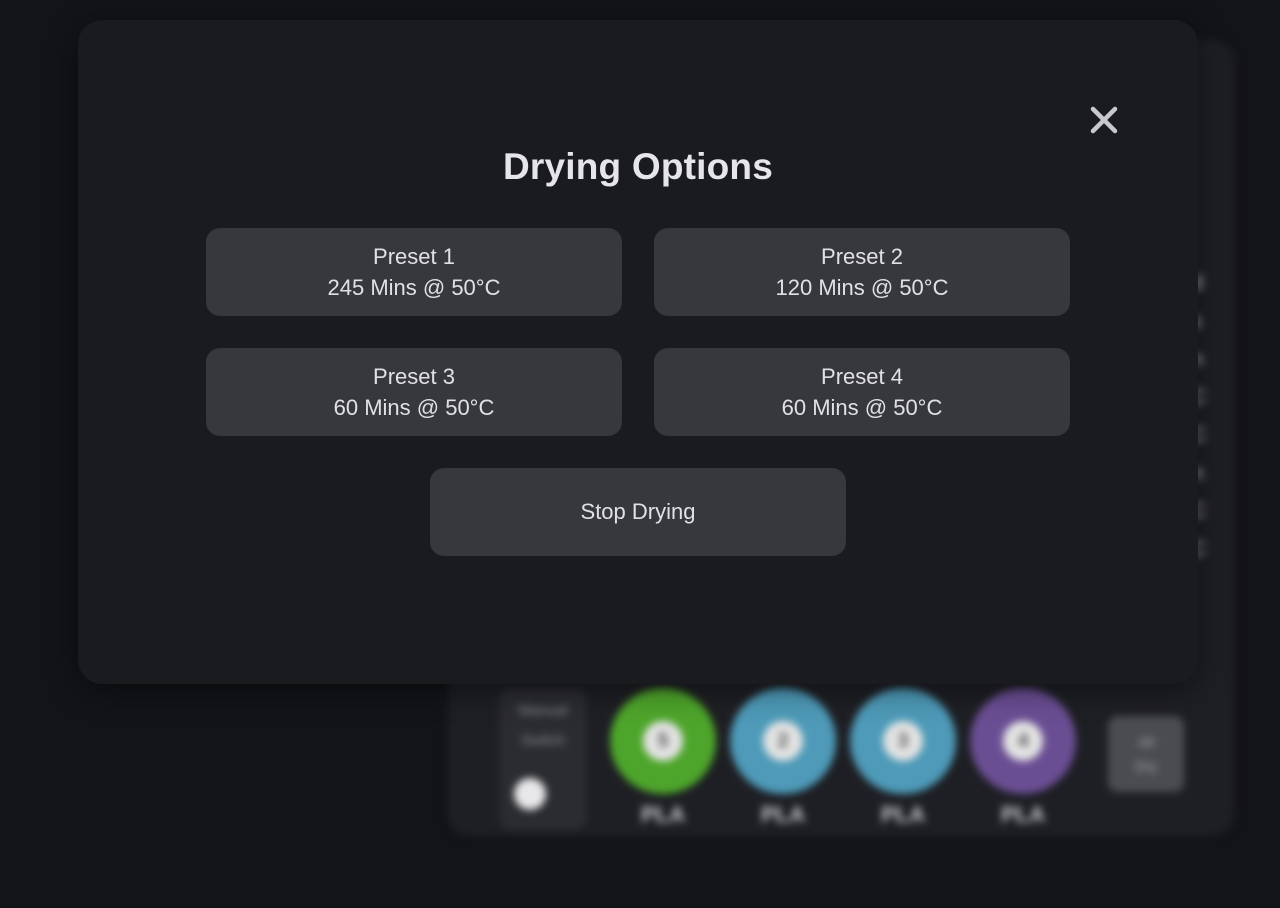  I want to click on preset-detail: 120 Mins @ 50°C, so click(862, 287).